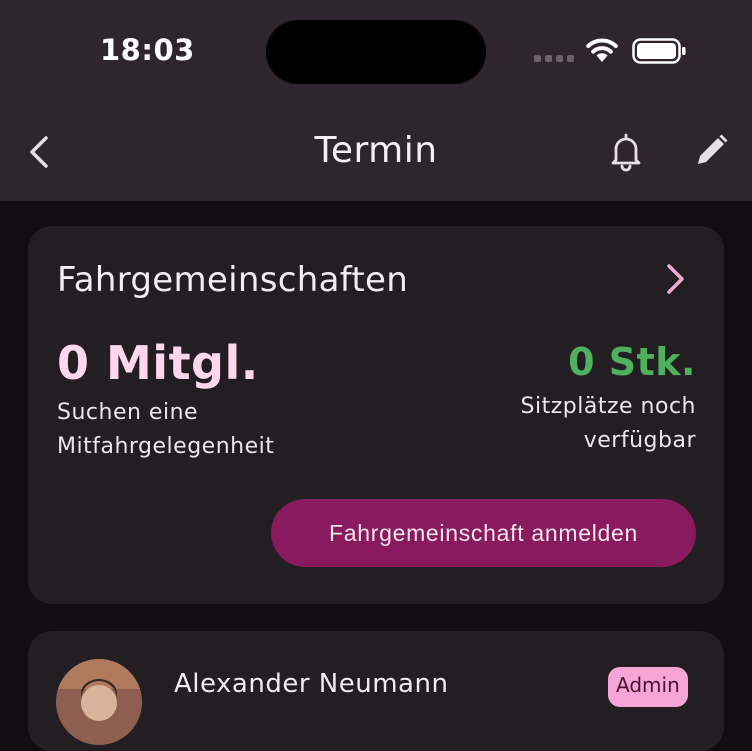 The height and width of the screenshot is (751, 752). I want to click on pencil-icon, so click(711, 151).